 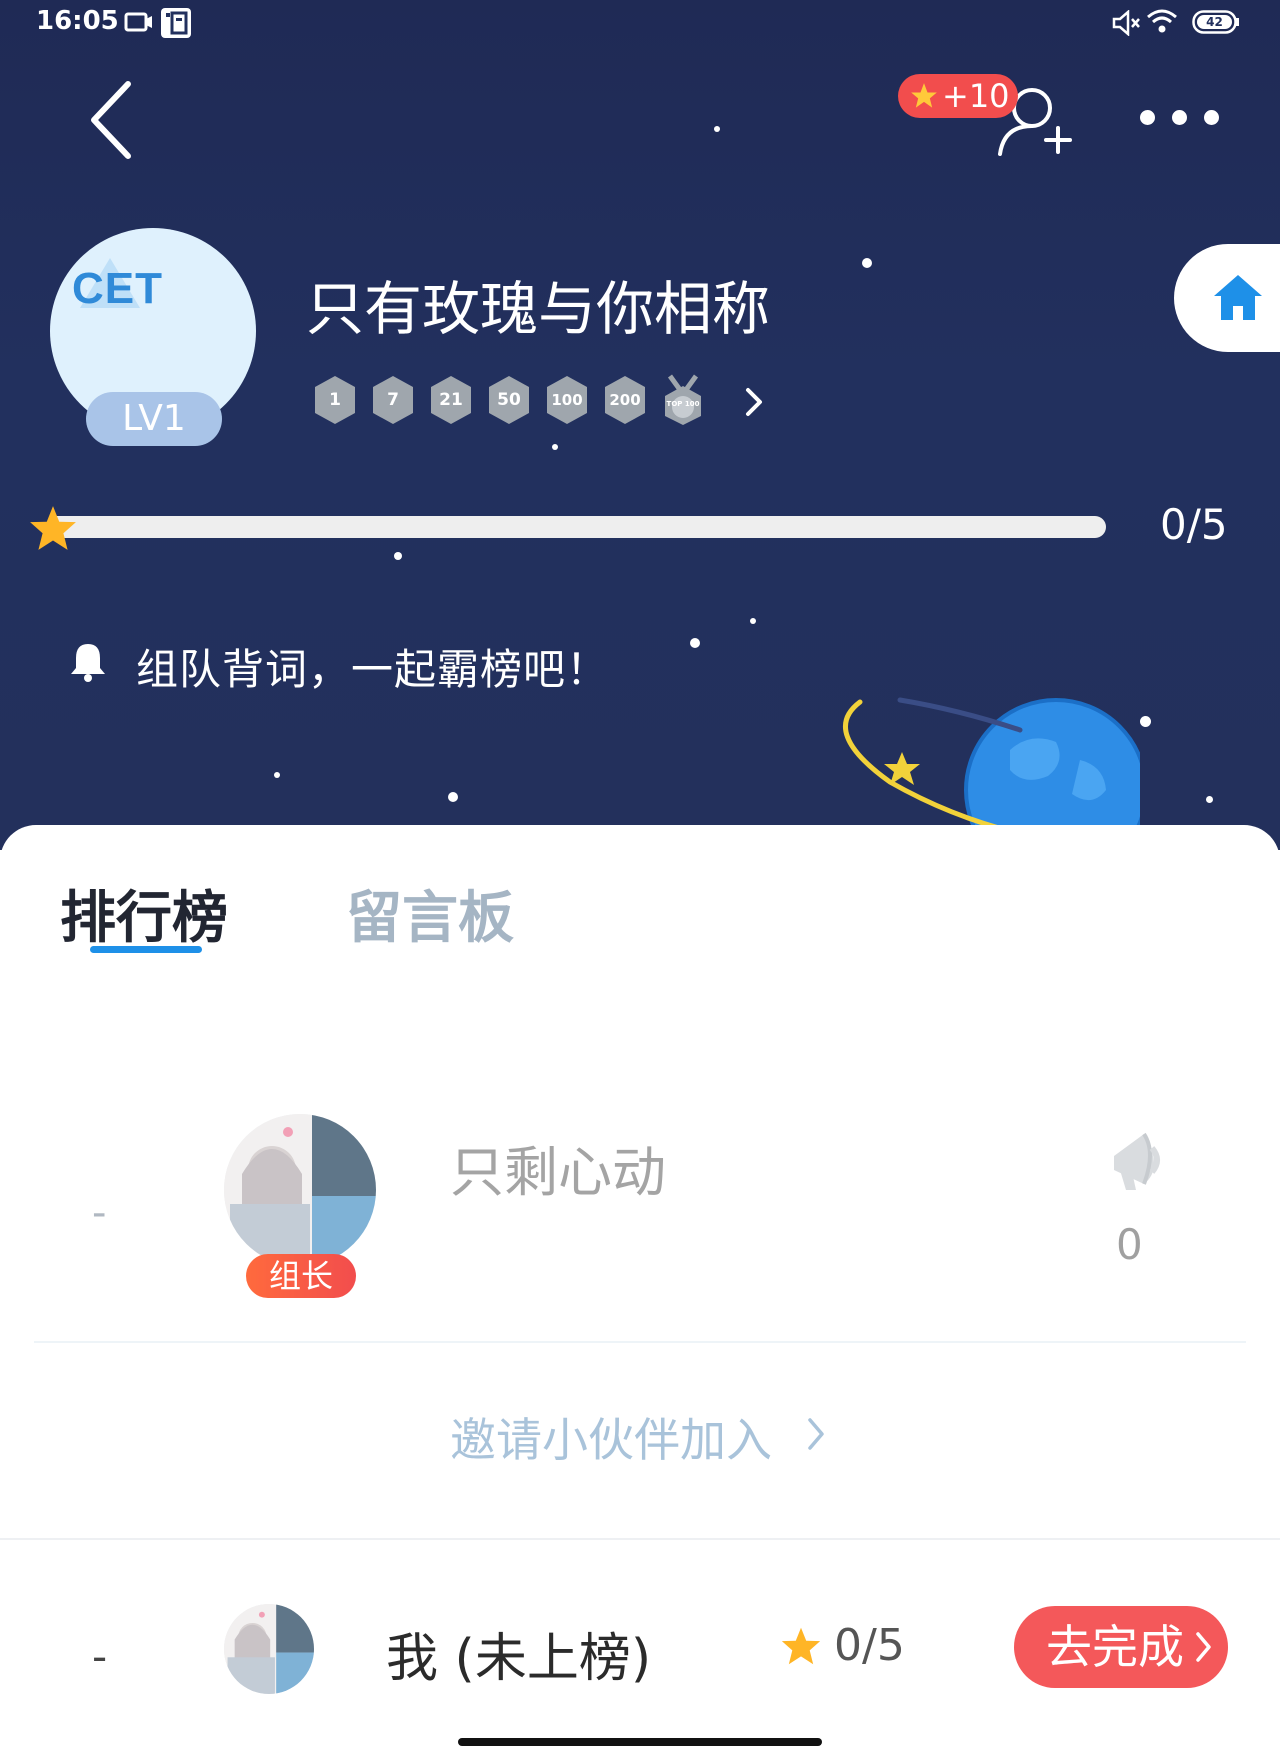 I want to click on medal-badge: 1, so click(x=335, y=400).